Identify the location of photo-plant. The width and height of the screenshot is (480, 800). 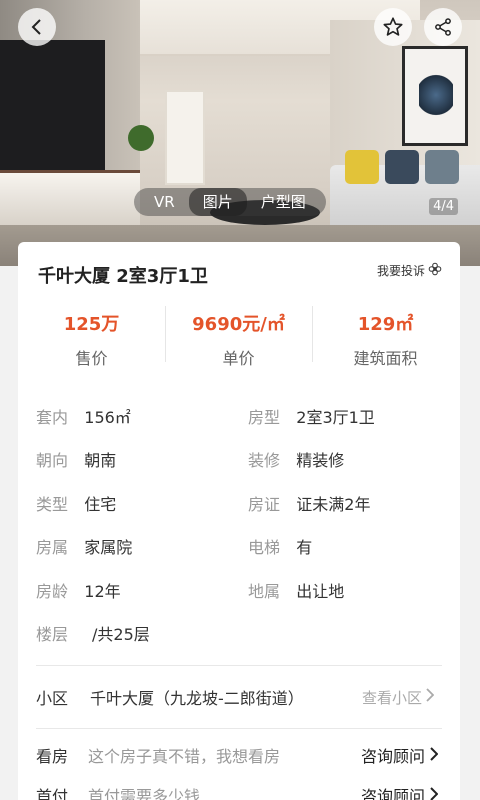
(141, 138).